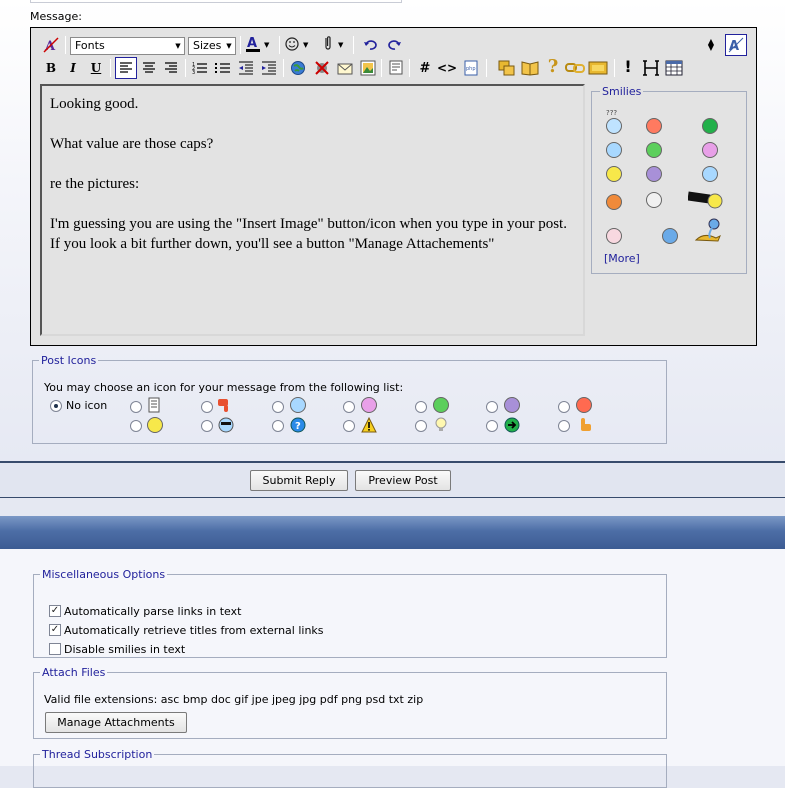 The image size is (785, 788). I want to click on insert-table-icon-gold, so click(507, 68).